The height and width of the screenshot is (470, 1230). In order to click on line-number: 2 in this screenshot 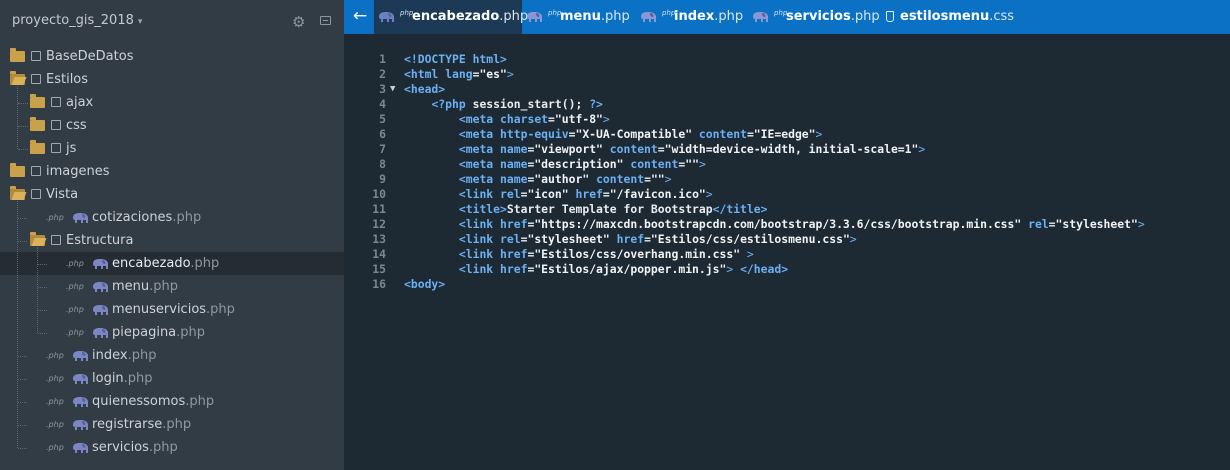, I will do `click(382, 74)`.